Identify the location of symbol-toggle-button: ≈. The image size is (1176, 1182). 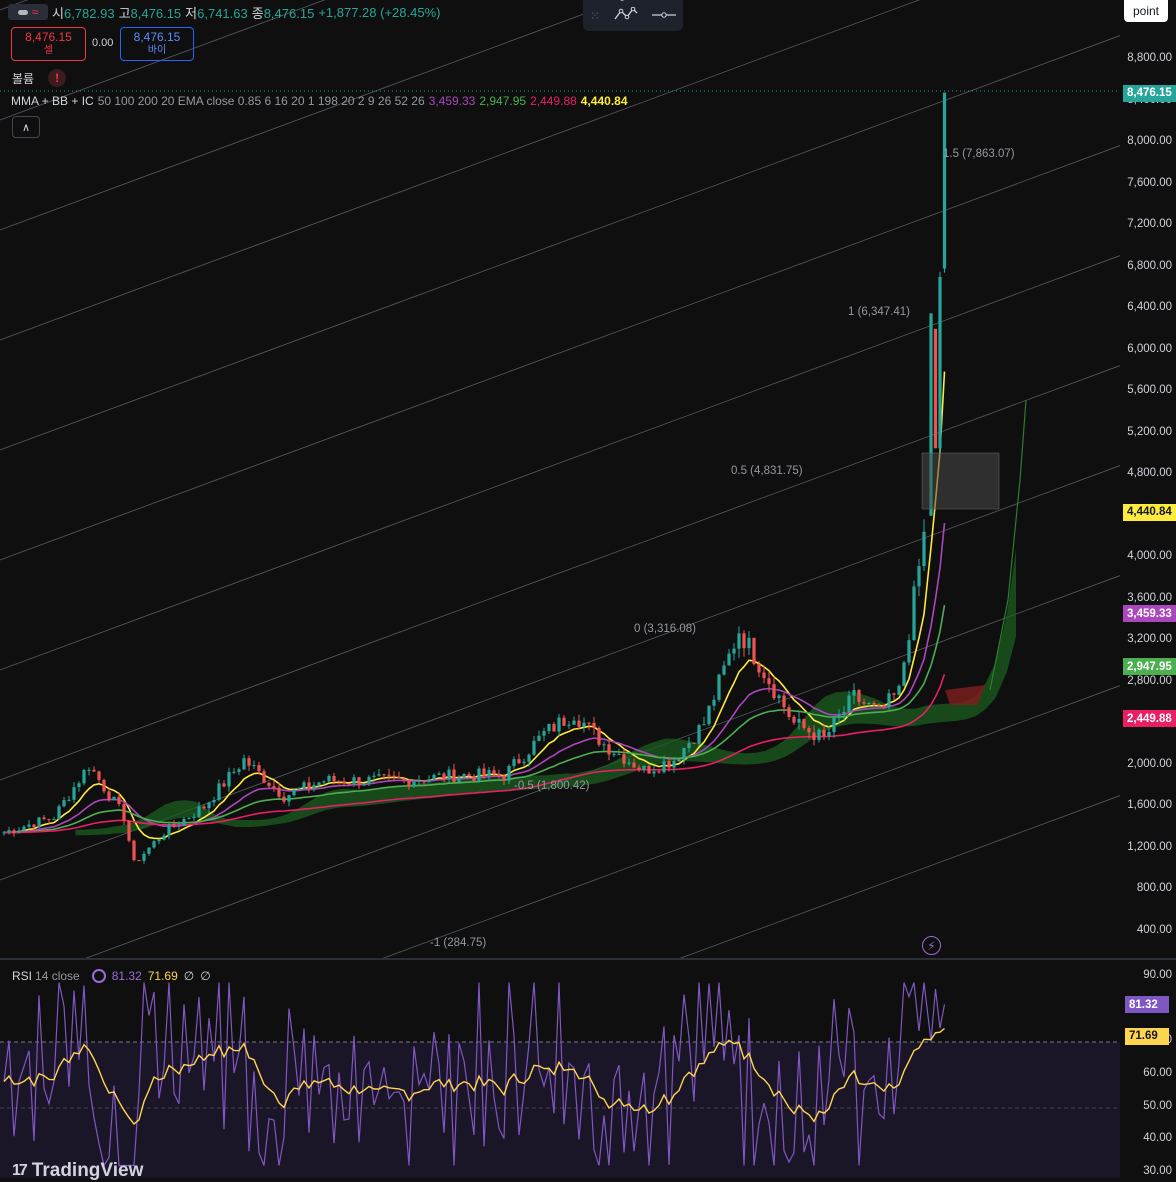
(28, 12).